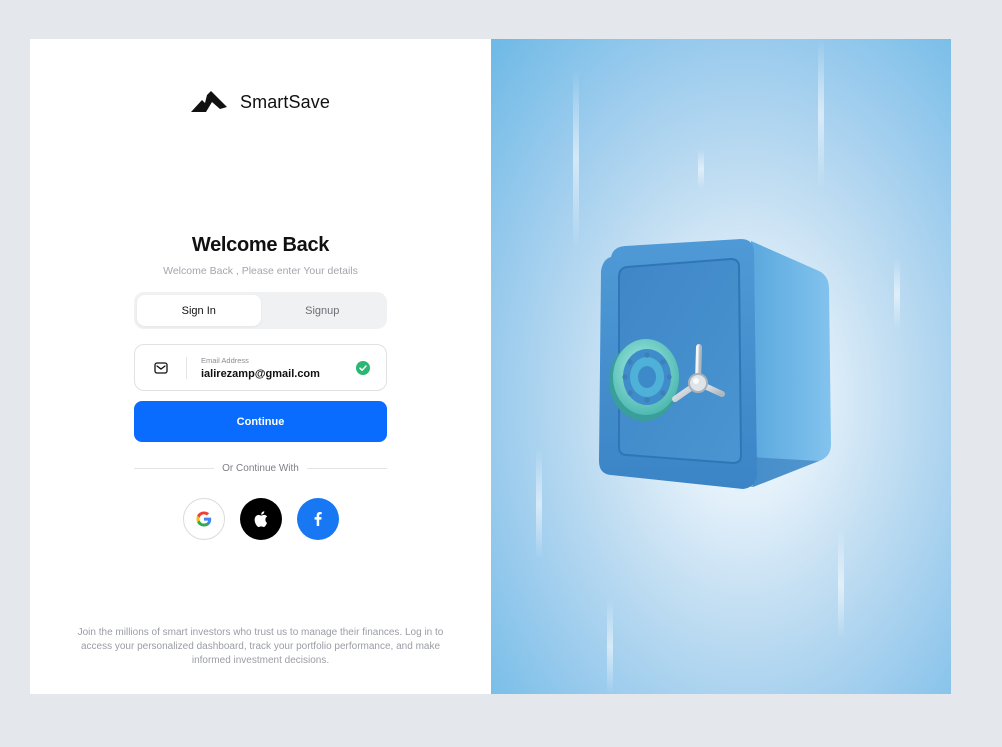 This screenshot has height=747, width=1002. What do you see at coordinates (209, 101) in the screenshot?
I see `logo-mark-icon` at bounding box center [209, 101].